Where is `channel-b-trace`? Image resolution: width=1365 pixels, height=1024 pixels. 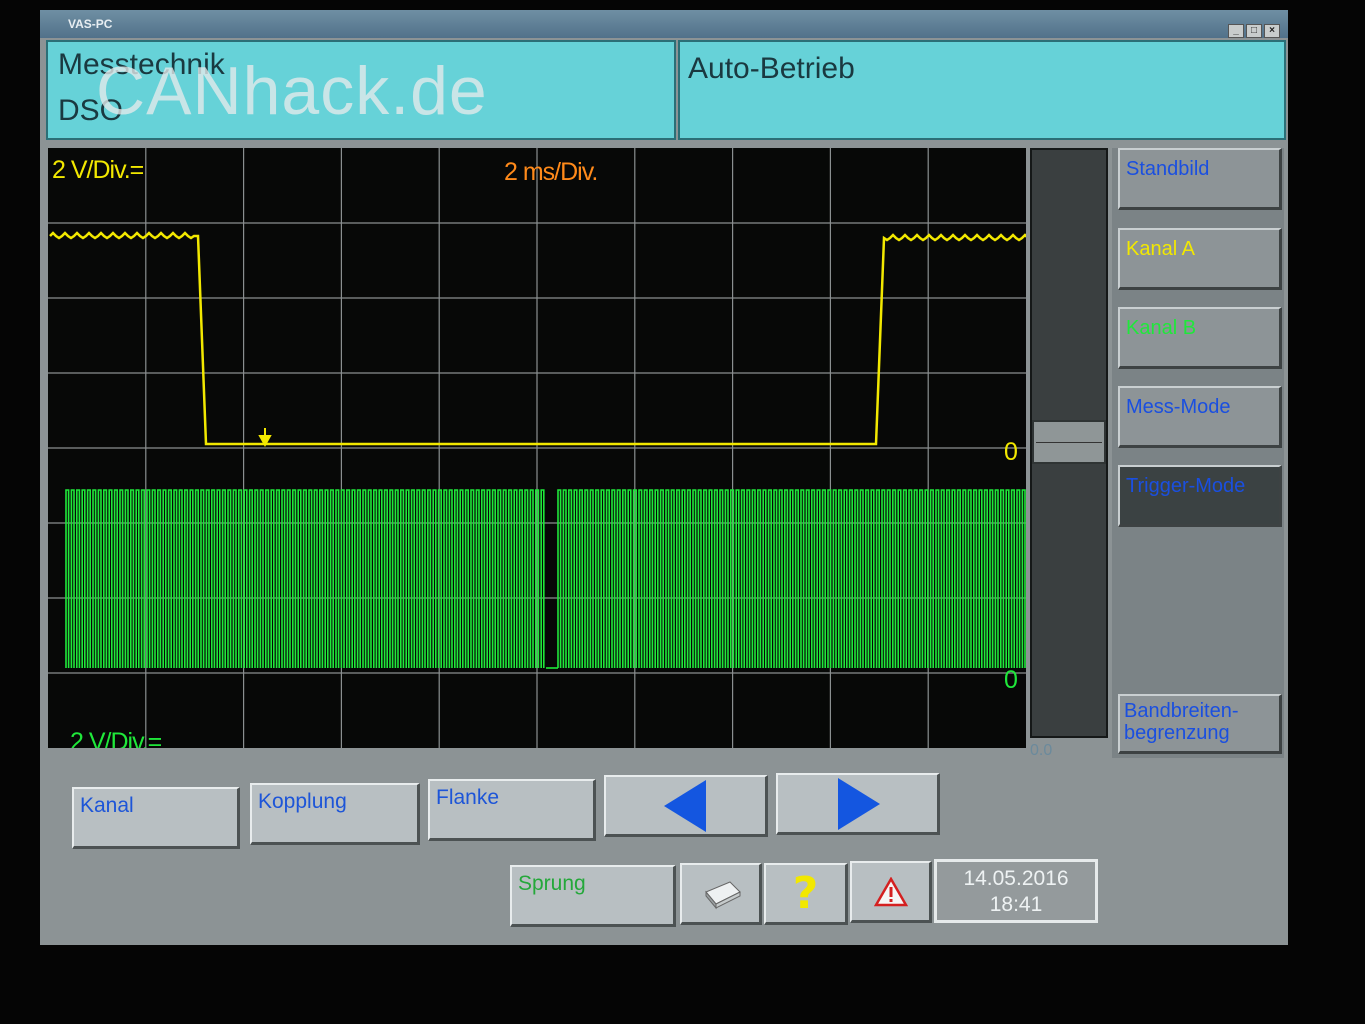 channel-b-trace is located at coordinates (545, 579).